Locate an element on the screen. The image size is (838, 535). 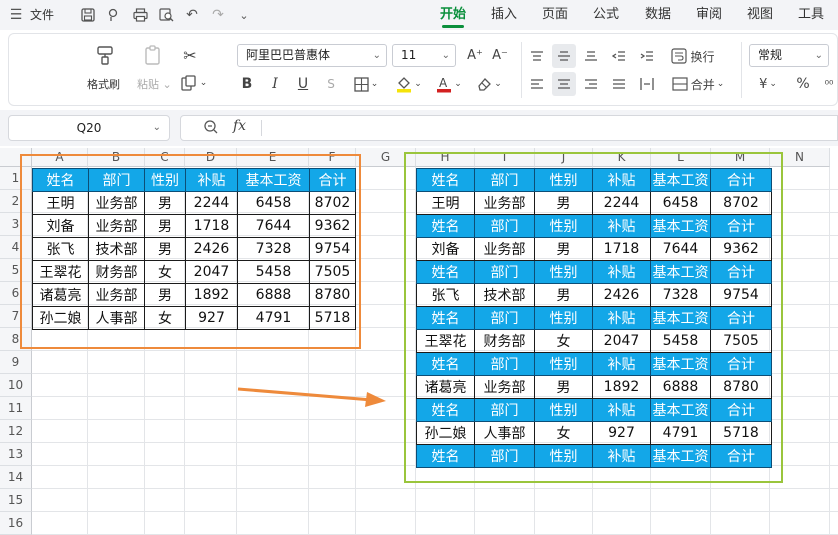
tab-page: 页面 is located at coordinates (555, 15).